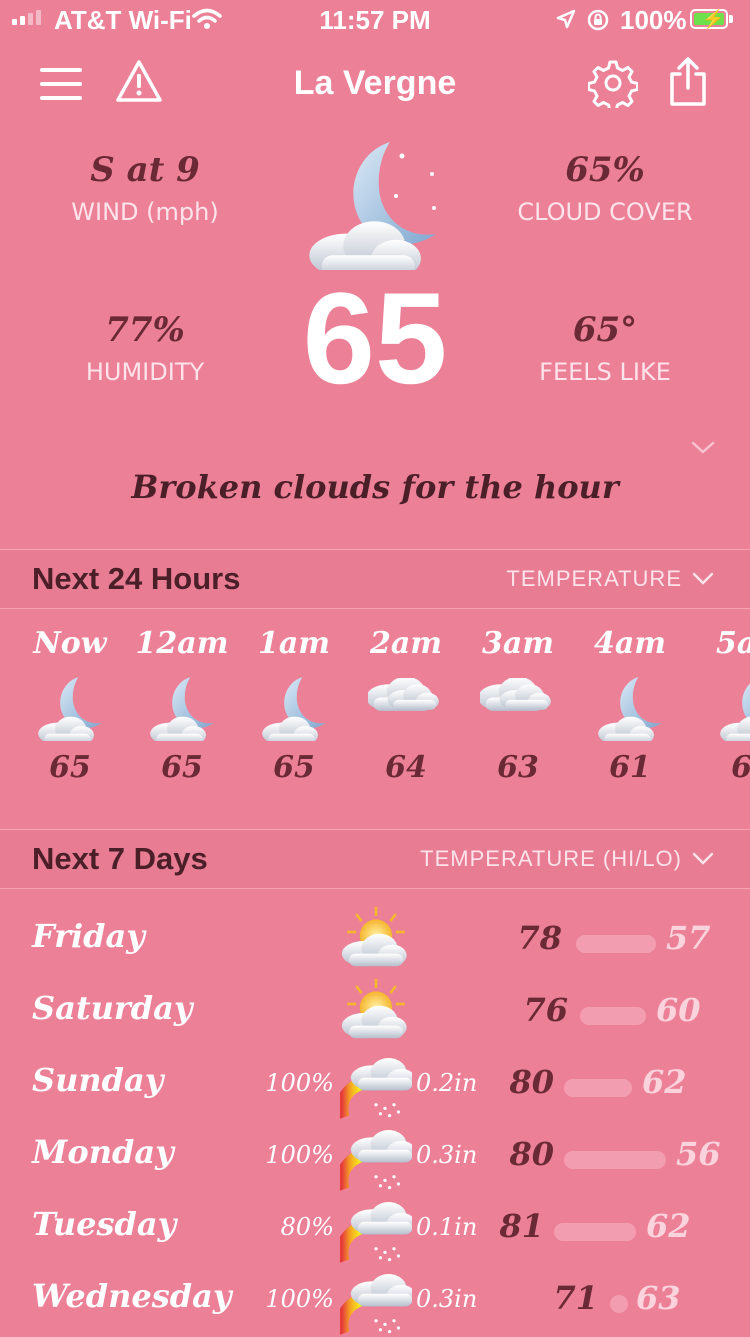 The height and width of the screenshot is (1337, 750). Describe the element at coordinates (103, 1152) in the screenshot. I see `day-name: Monday` at that location.